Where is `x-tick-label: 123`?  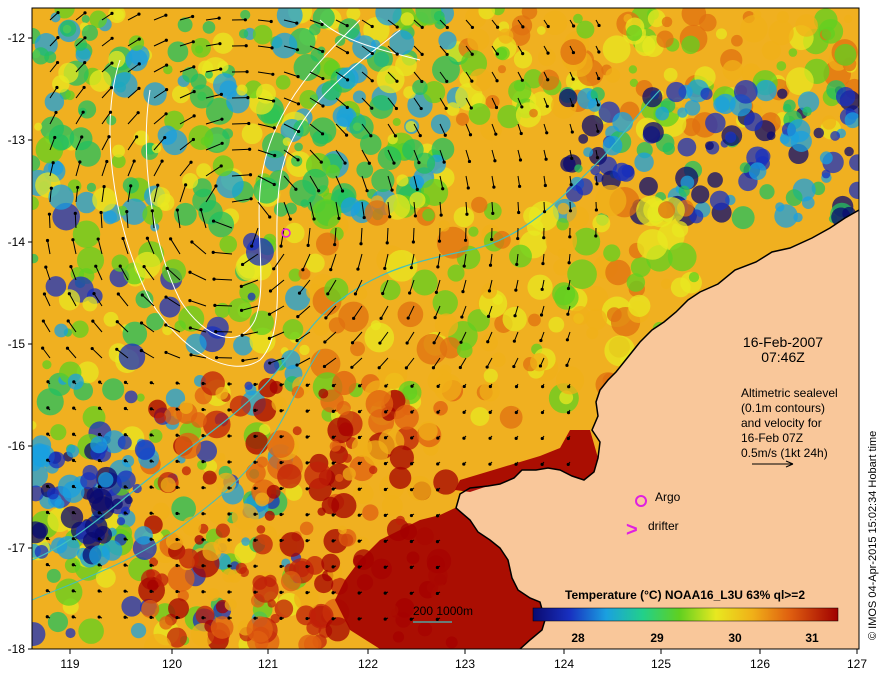 x-tick-label: 123 is located at coordinates (465, 664).